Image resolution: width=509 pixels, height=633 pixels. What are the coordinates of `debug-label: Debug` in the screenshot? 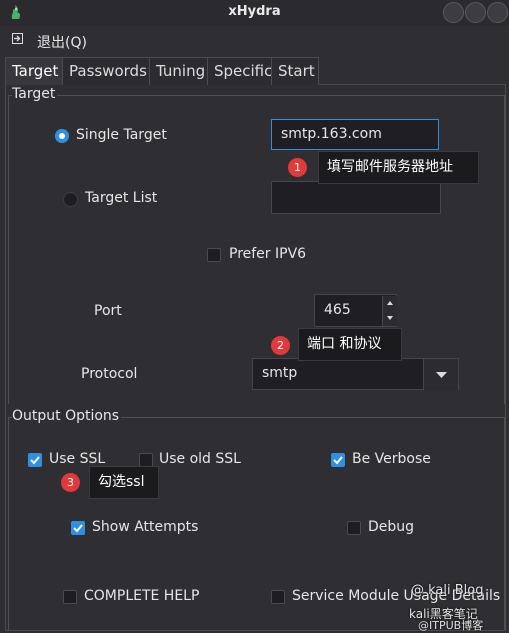 It's located at (391, 527).